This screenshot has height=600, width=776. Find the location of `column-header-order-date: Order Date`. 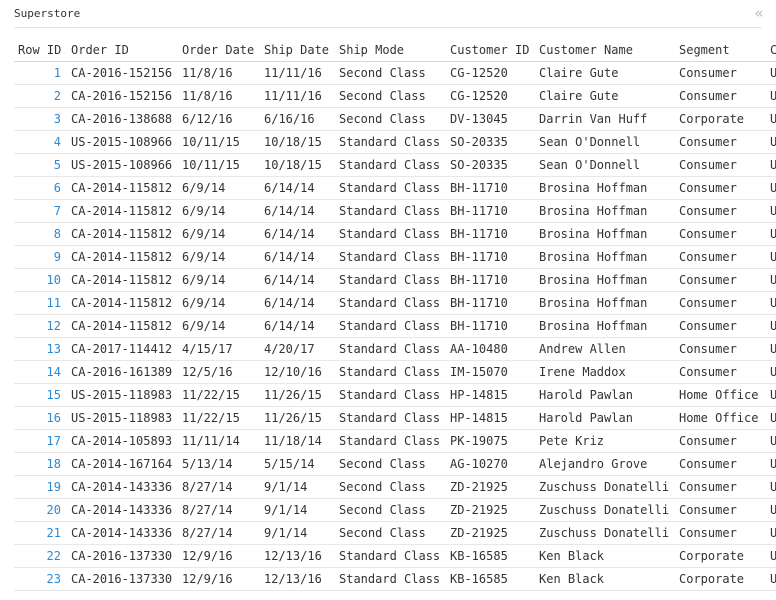

column-header-order-date: Order Date is located at coordinates (219, 50).